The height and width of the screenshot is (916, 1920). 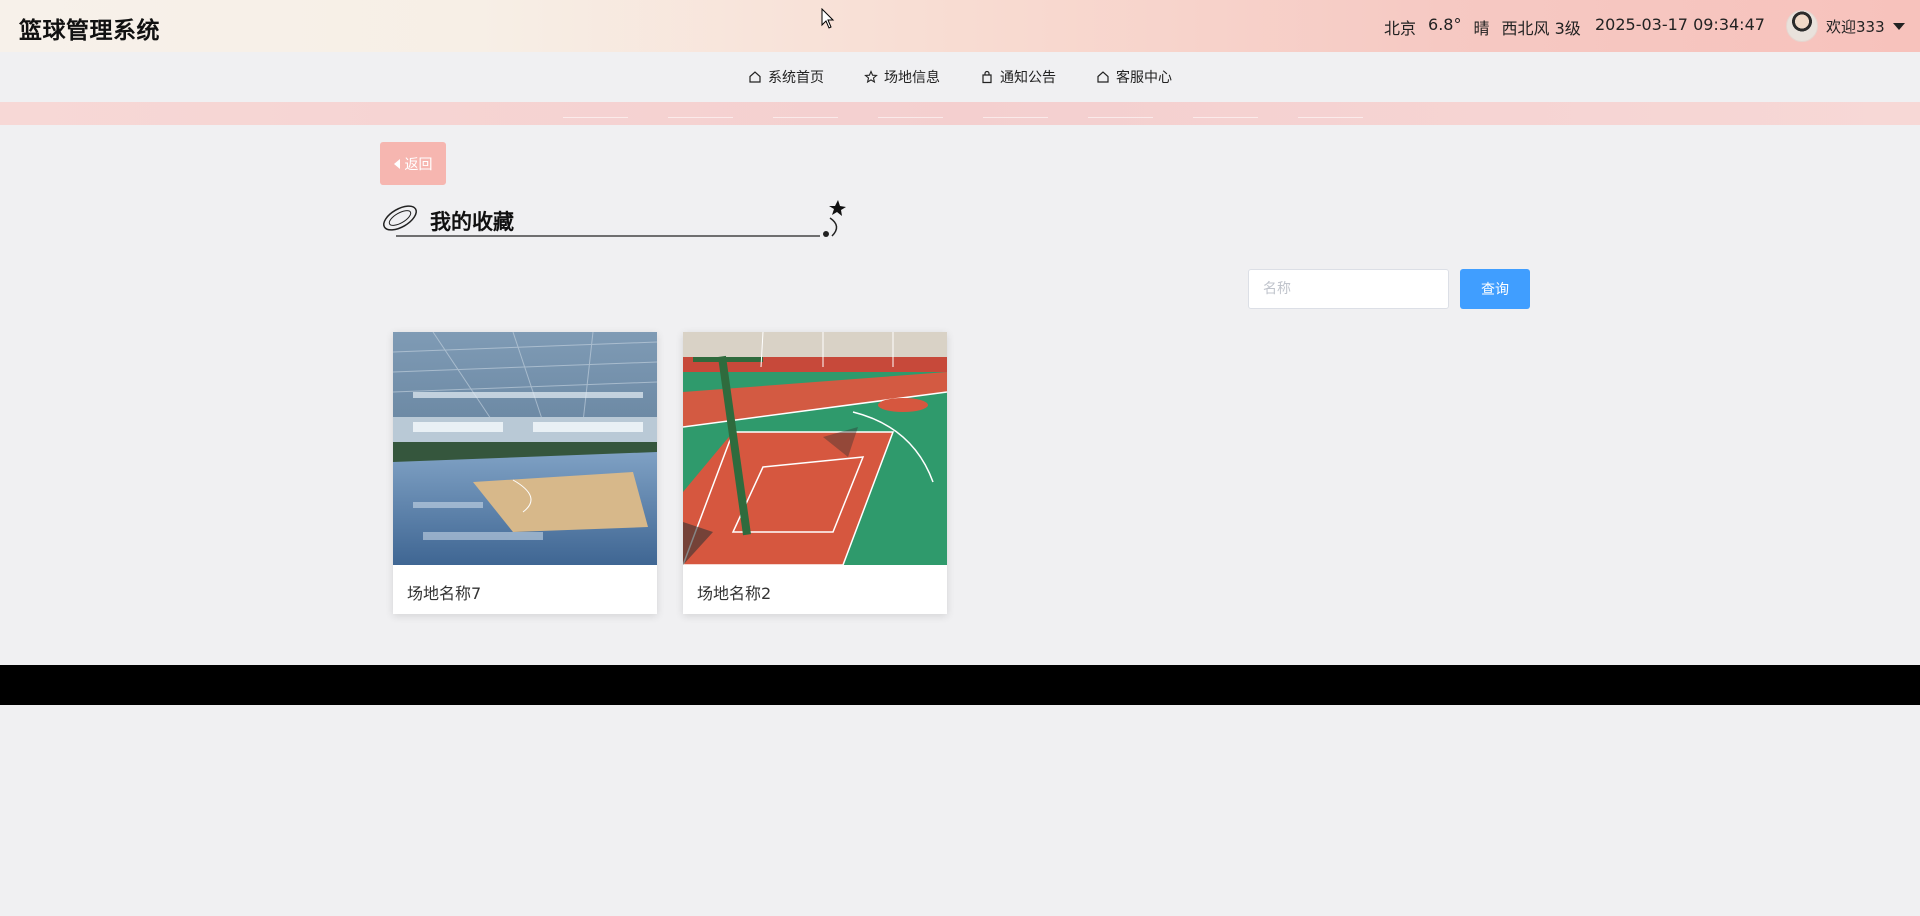 What do you see at coordinates (828, 18) in the screenshot?
I see `mouse-cursor-icon` at bounding box center [828, 18].